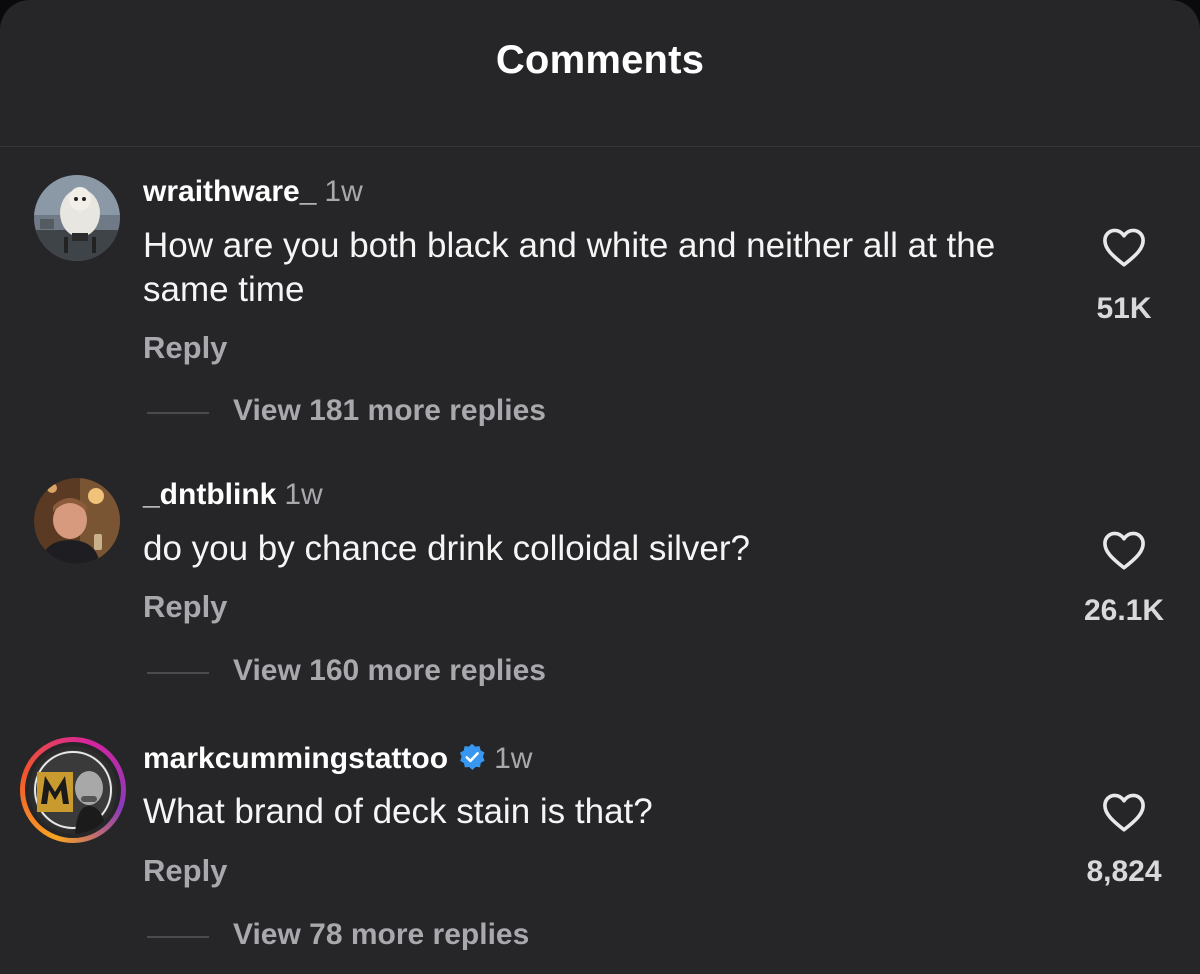 The width and height of the screenshot is (1200, 974). What do you see at coordinates (1124, 871) in the screenshot?
I see `like-count: 8,824` at bounding box center [1124, 871].